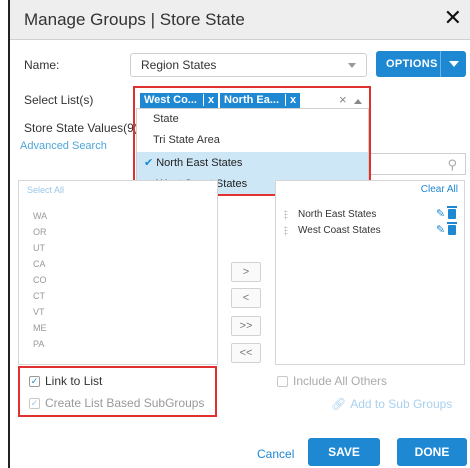 Image resolution: width=470 pixels, height=468 pixels. I want to click on link-icon: 🔗︎, so click(339, 404).